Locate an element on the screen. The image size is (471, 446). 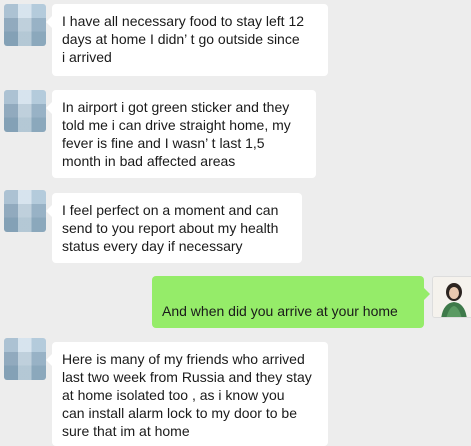
user-avatar is located at coordinates (451, 297).